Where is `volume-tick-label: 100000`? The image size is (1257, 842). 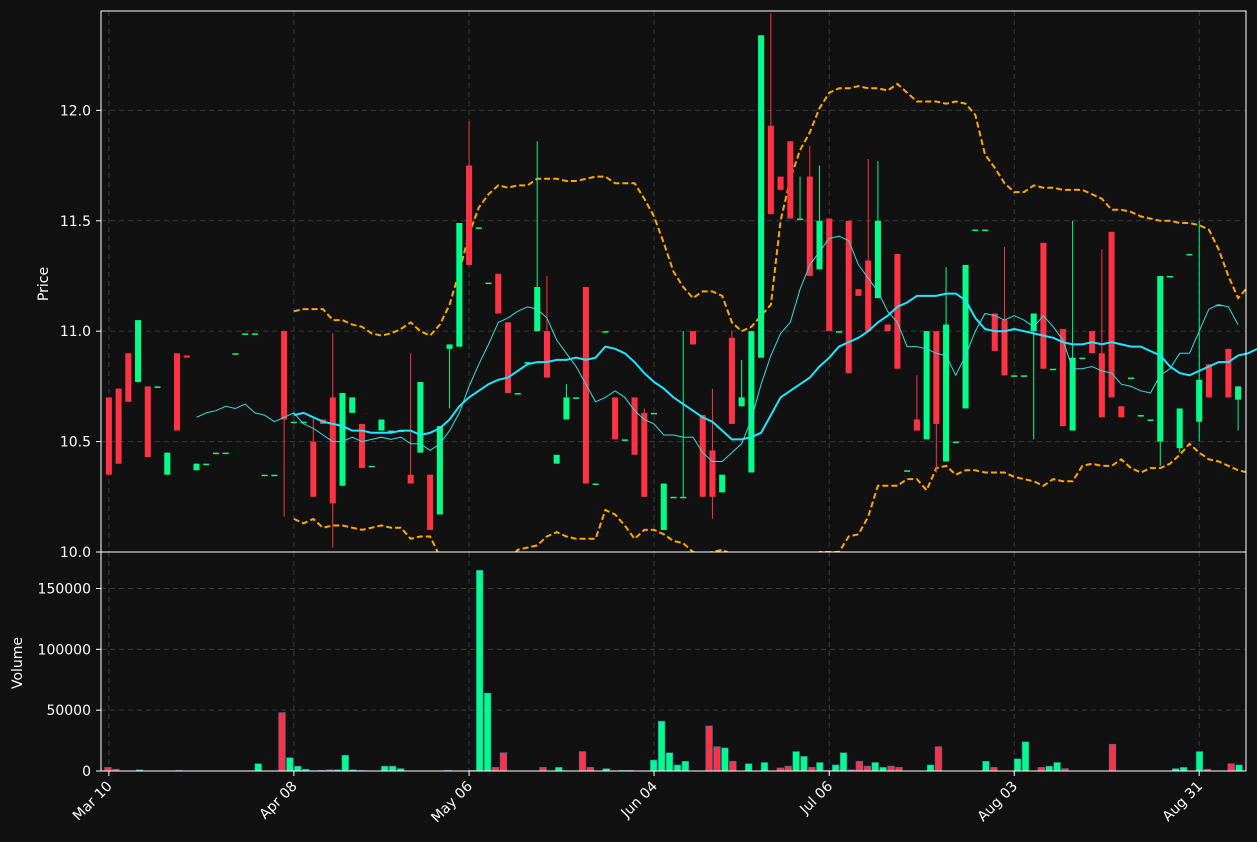 volume-tick-label: 100000 is located at coordinates (64, 650).